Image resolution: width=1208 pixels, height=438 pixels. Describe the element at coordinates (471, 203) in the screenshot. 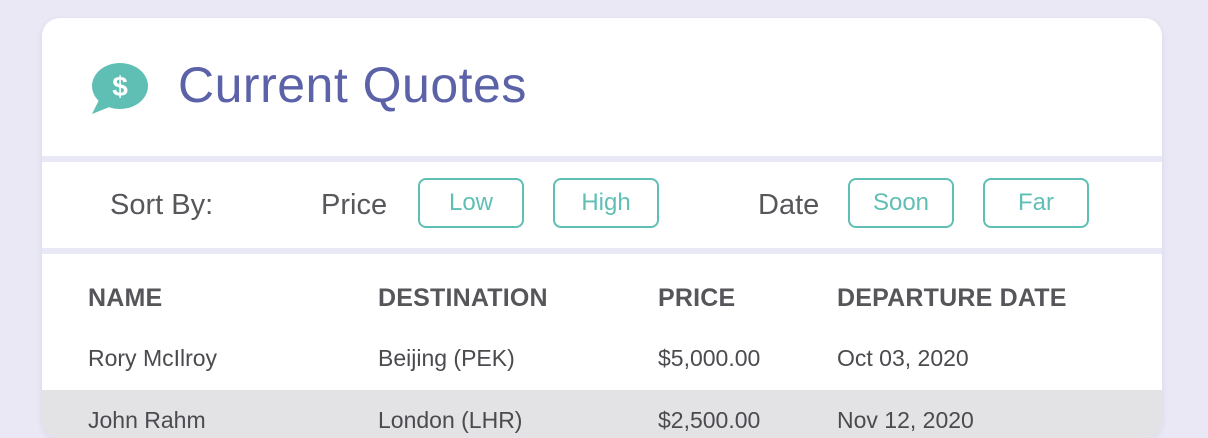

I see `sort-price-low-button: Low` at that location.